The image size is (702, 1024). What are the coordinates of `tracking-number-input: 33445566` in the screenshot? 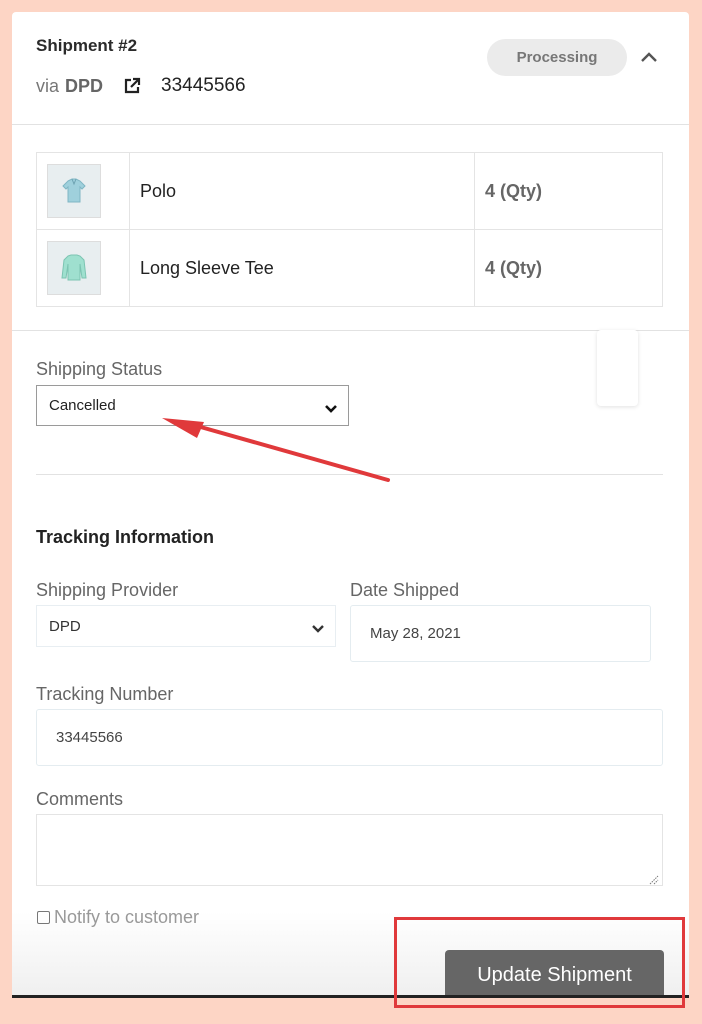 It's located at (349, 737).